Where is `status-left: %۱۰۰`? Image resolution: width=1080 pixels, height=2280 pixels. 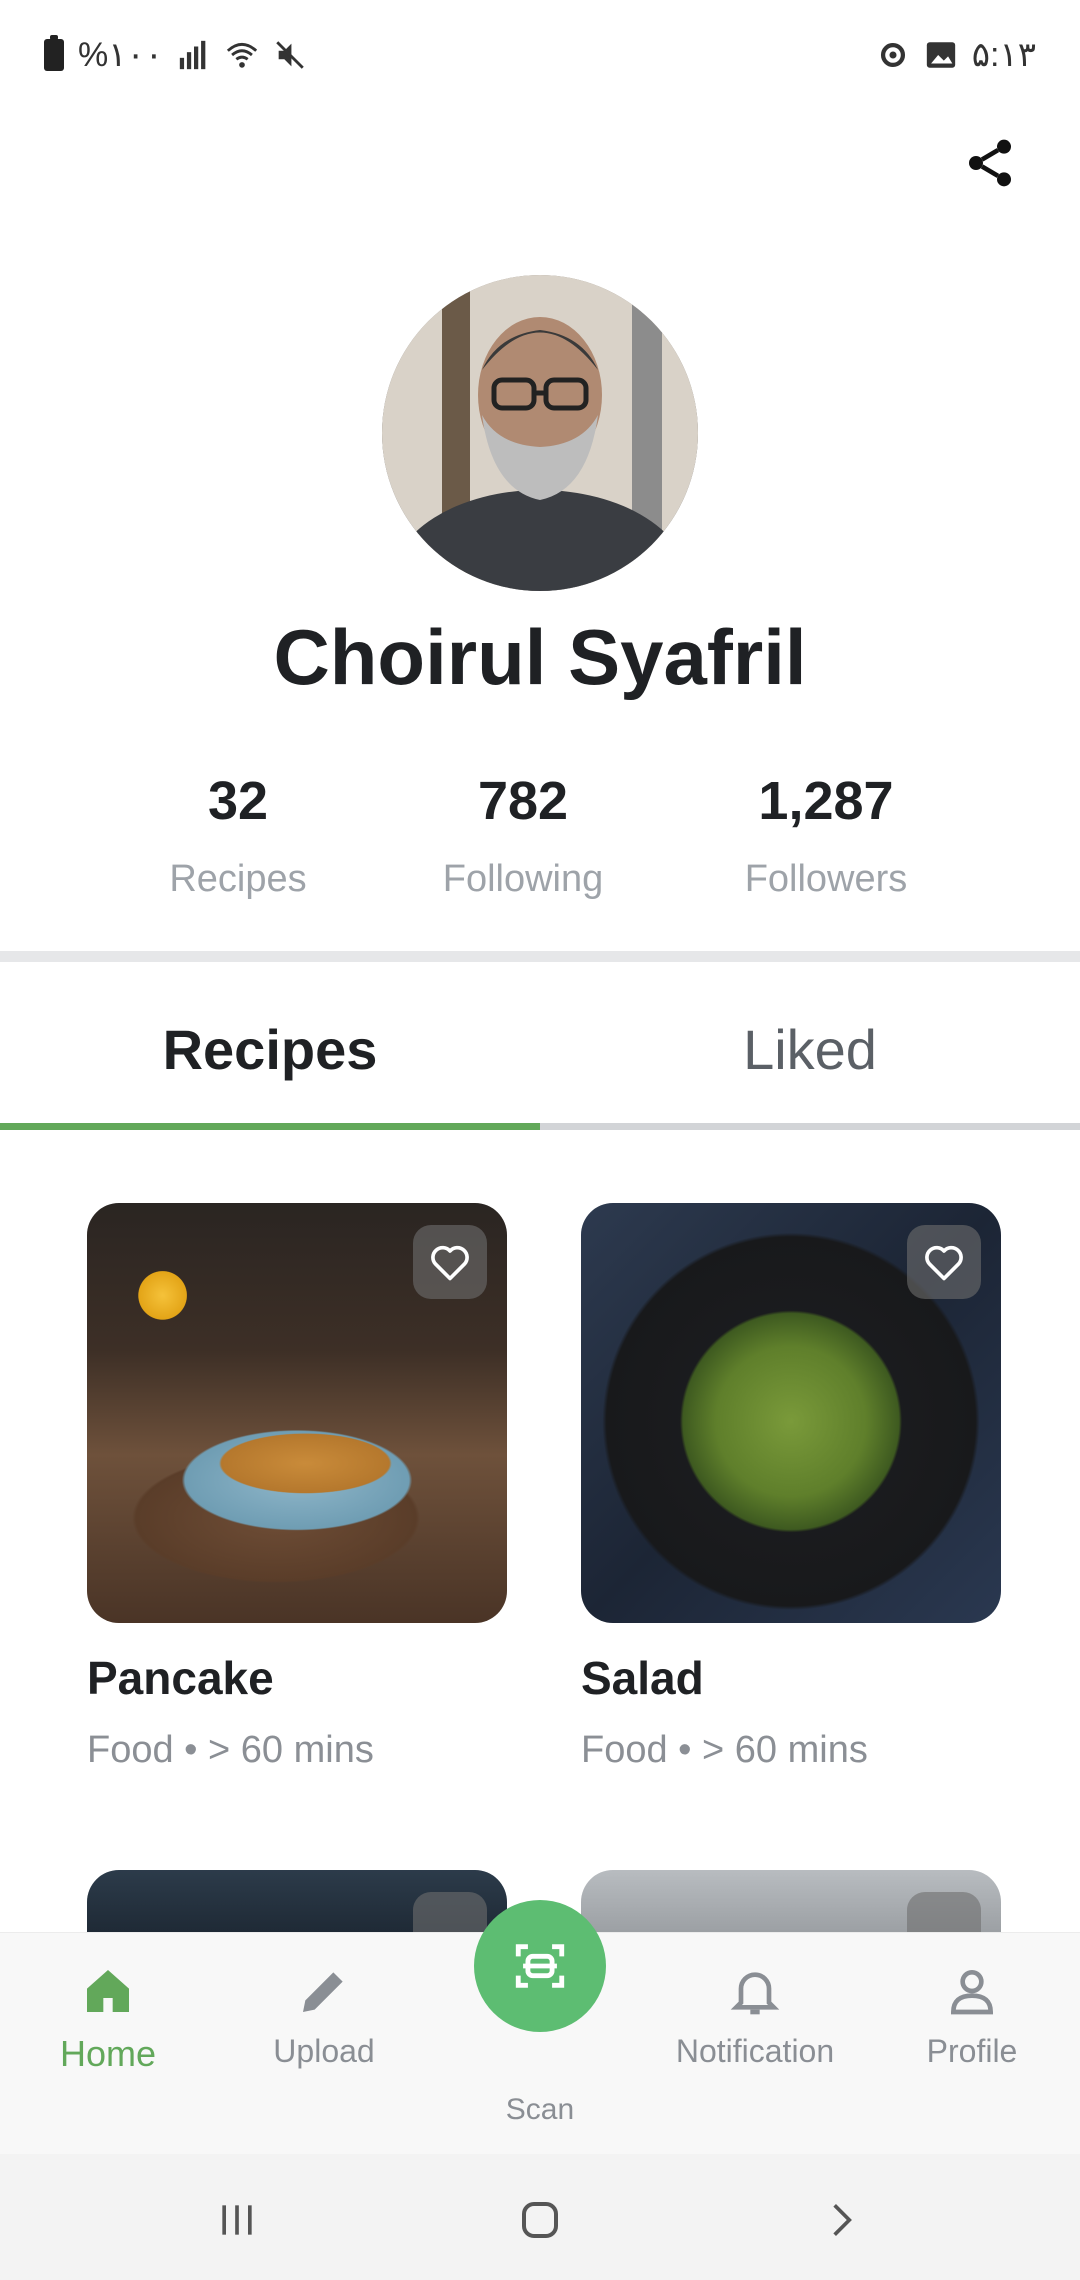 status-left: %۱۰۰ is located at coordinates (175, 55).